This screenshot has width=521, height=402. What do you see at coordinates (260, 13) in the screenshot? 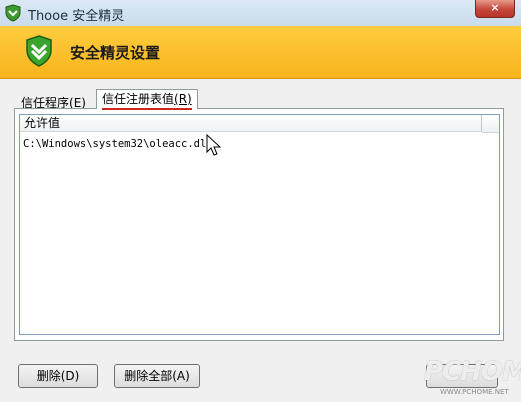
I see `title-bar: Thooe 安全精灵 ×` at bounding box center [260, 13].